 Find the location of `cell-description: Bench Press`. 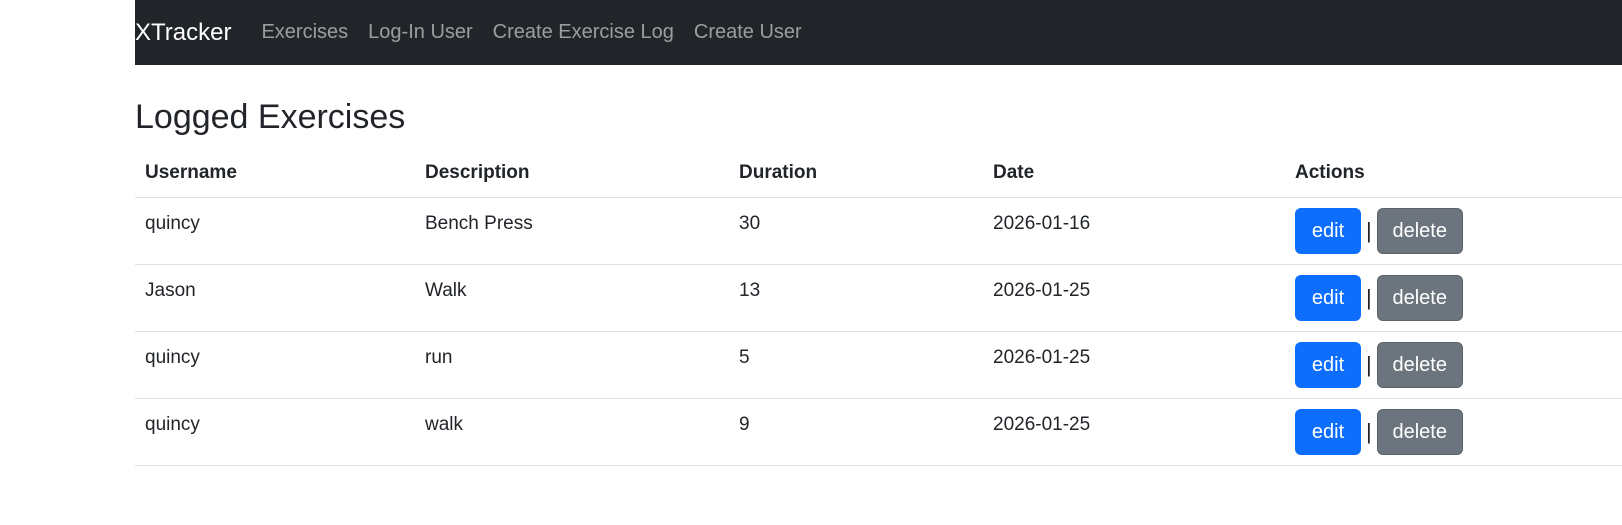

cell-description: Bench Press is located at coordinates (572, 231).